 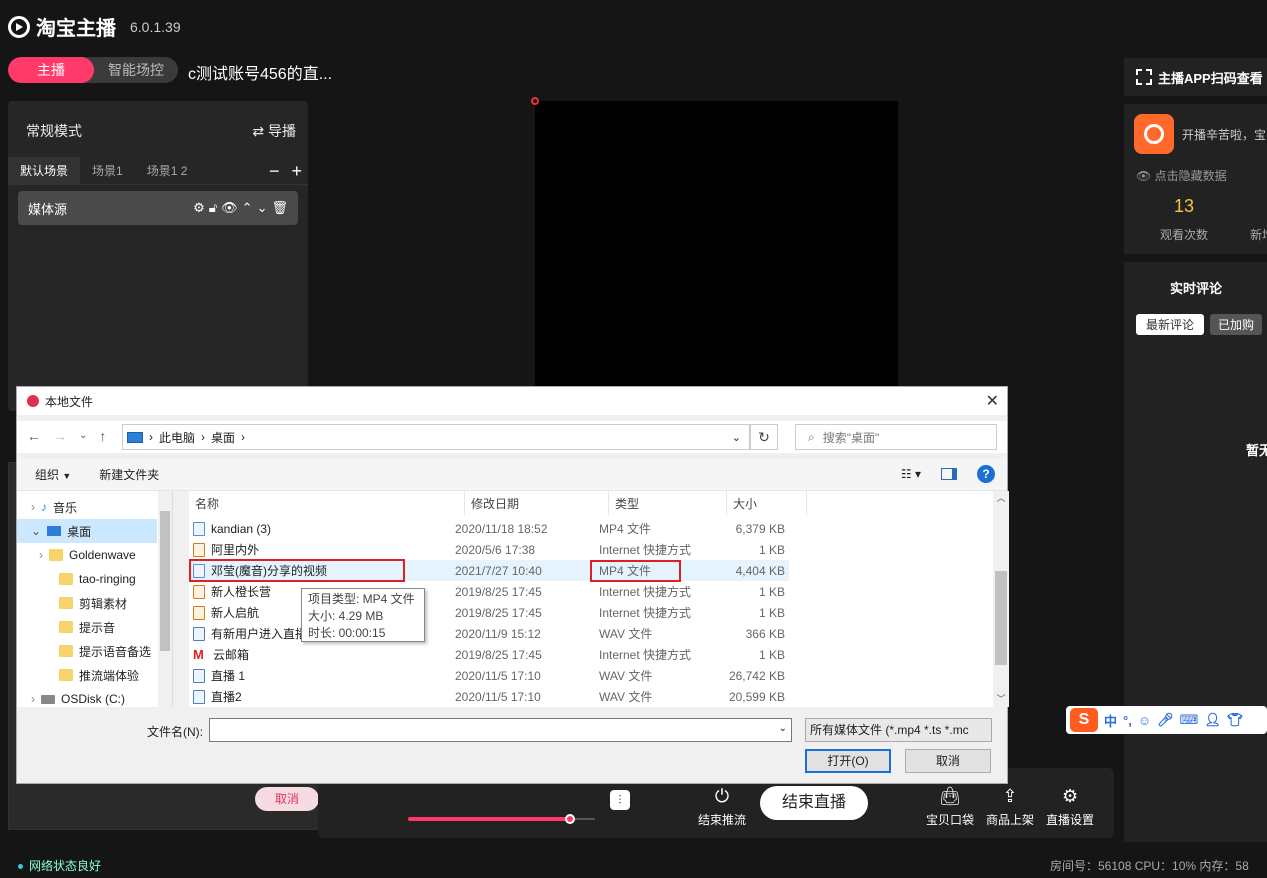 I want to click on room-info: 房间号：56108 CPU：10% 内存：58, so click(x=1149, y=866).